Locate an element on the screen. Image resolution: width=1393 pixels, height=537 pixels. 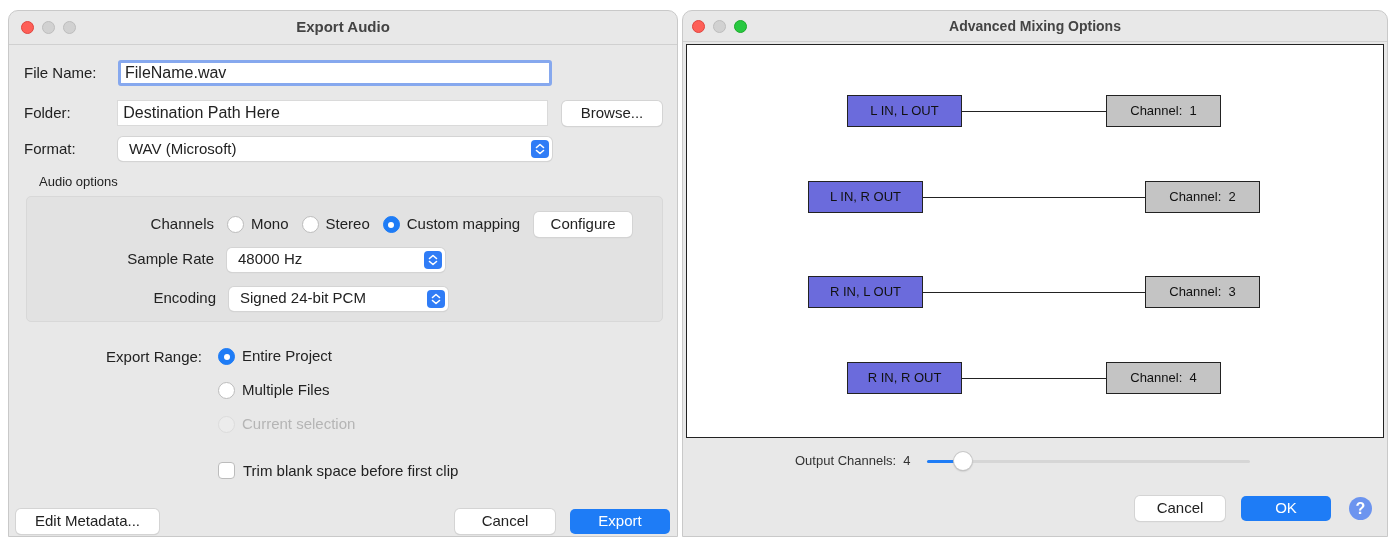
trim-checkbox: Trim blank space before first clip is located at coordinates (440, 470).